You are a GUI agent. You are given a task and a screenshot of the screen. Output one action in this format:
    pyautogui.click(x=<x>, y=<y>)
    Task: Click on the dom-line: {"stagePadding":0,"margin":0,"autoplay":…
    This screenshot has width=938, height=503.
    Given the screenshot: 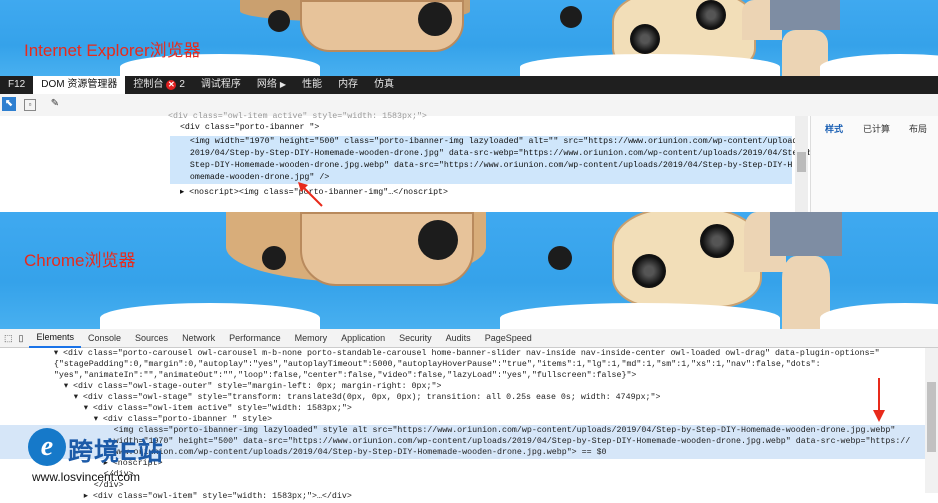 What is the action you would take?
    pyautogui.click(x=422, y=365)
    